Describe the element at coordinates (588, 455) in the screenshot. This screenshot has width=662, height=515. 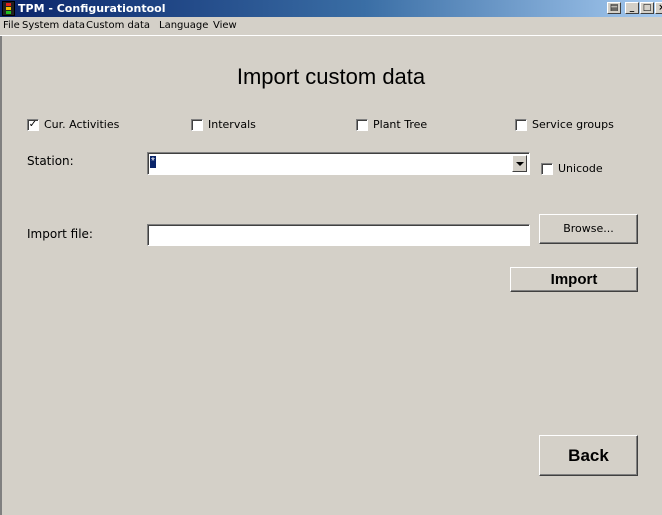
I see `back-button: Back` at that location.